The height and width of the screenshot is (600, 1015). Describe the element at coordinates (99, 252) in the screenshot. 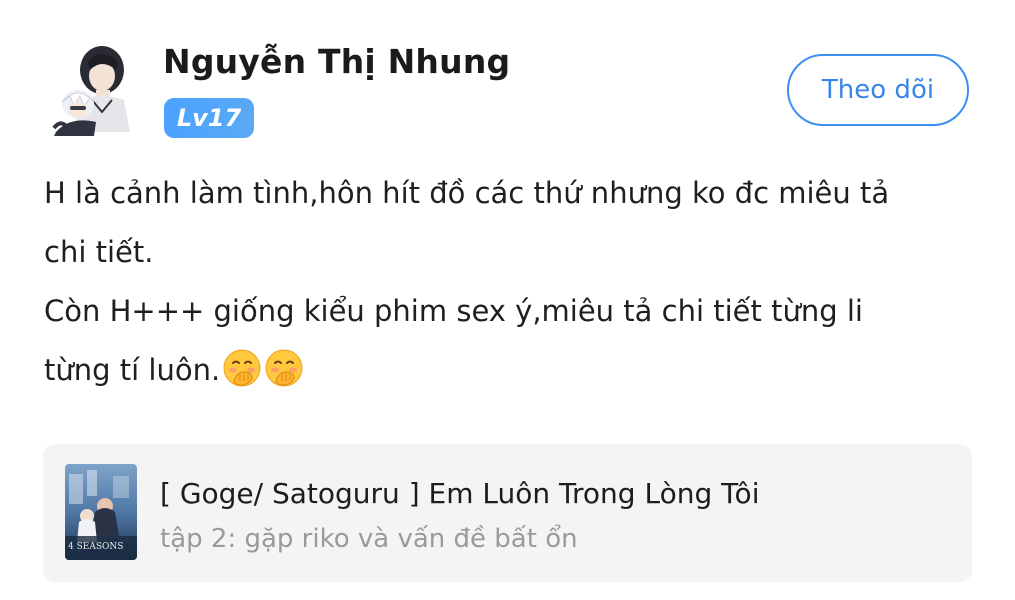

I see `comment-line: chi tiết.` at that location.